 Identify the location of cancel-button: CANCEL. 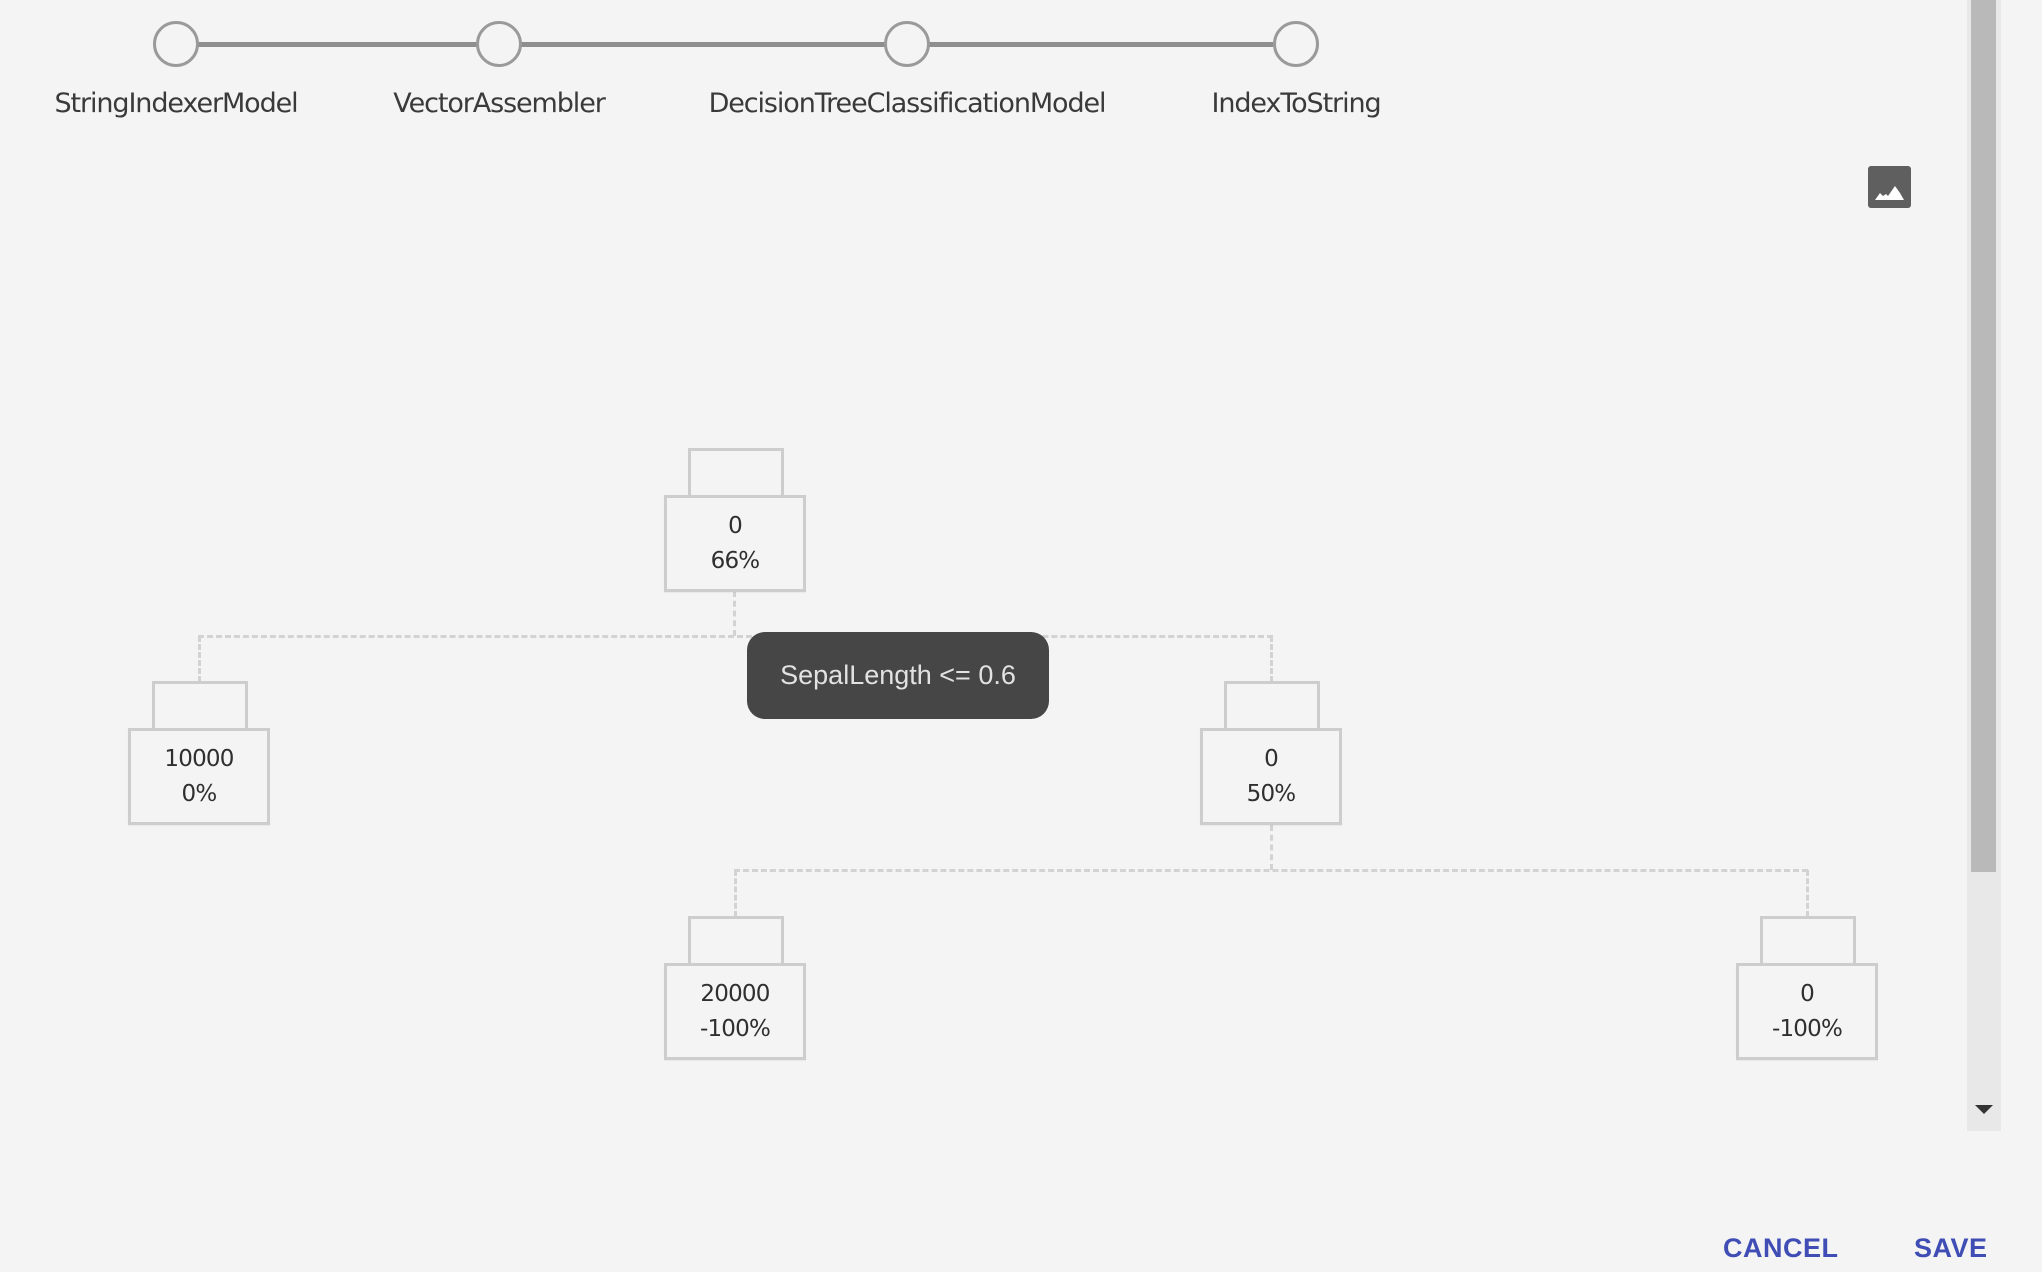
(1781, 1248).